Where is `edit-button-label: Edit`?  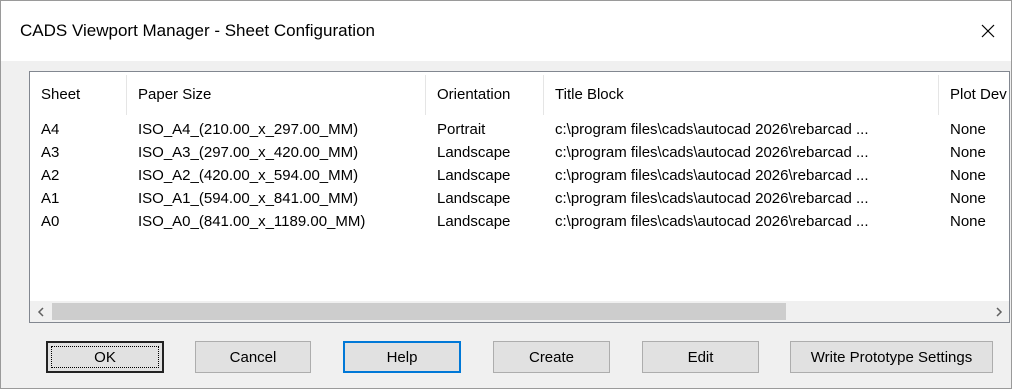
edit-button-label: Edit is located at coordinates (700, 357).